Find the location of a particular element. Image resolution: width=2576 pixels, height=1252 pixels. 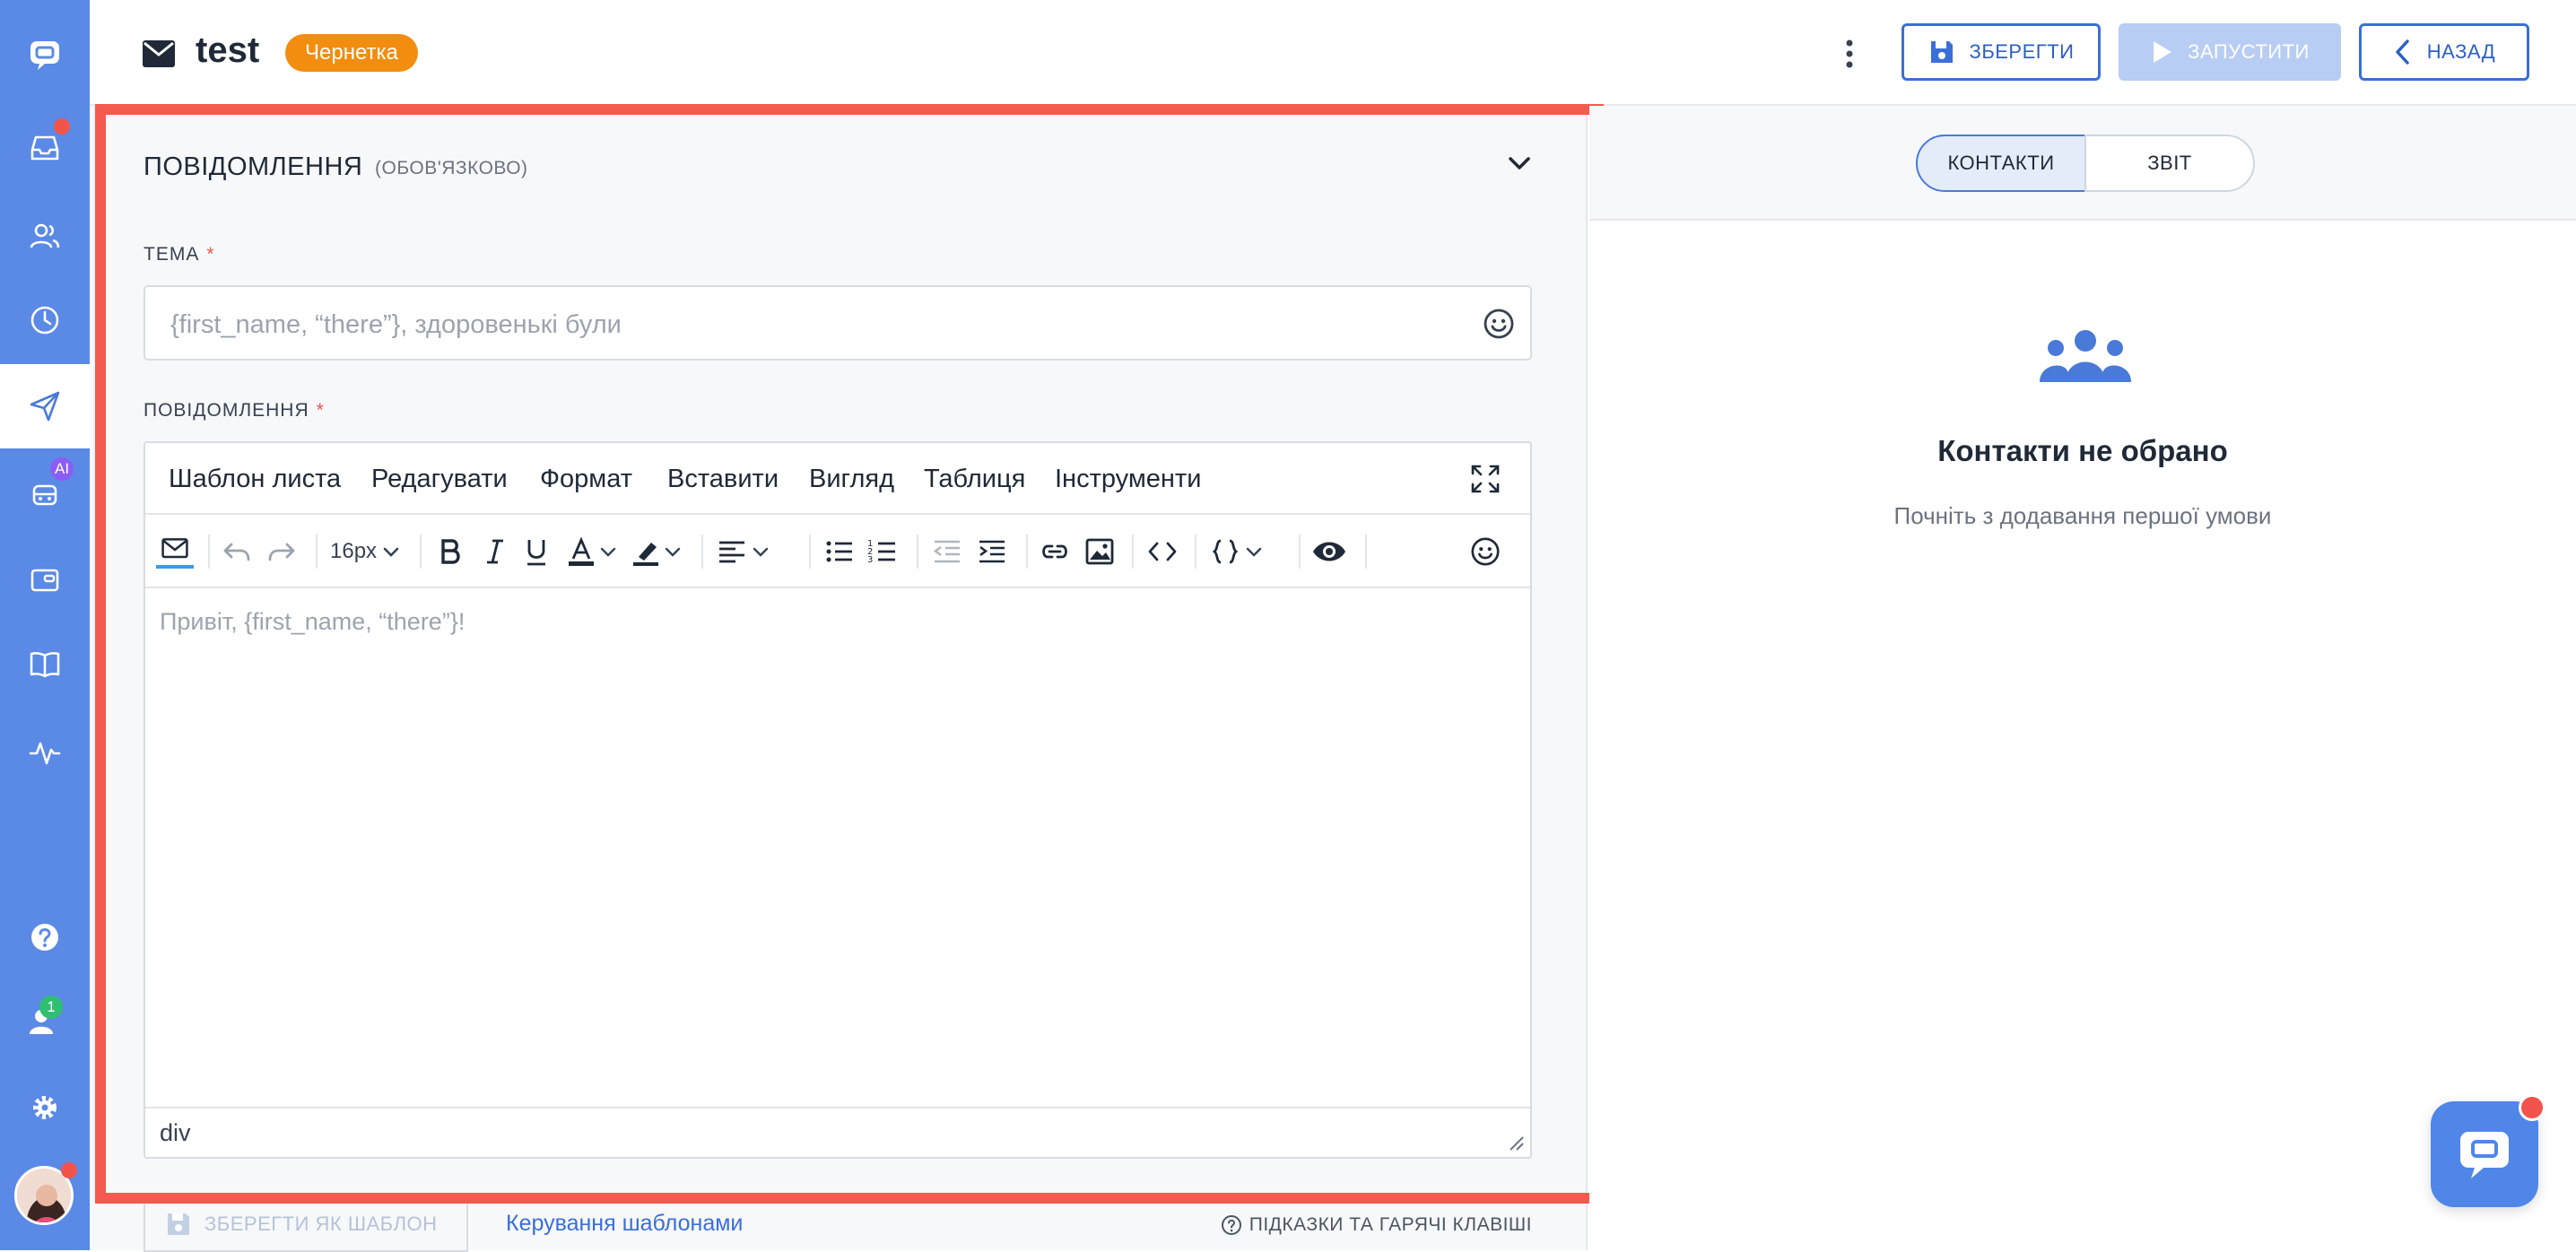

bullet-list-icon is located at coordinates (839, 551).